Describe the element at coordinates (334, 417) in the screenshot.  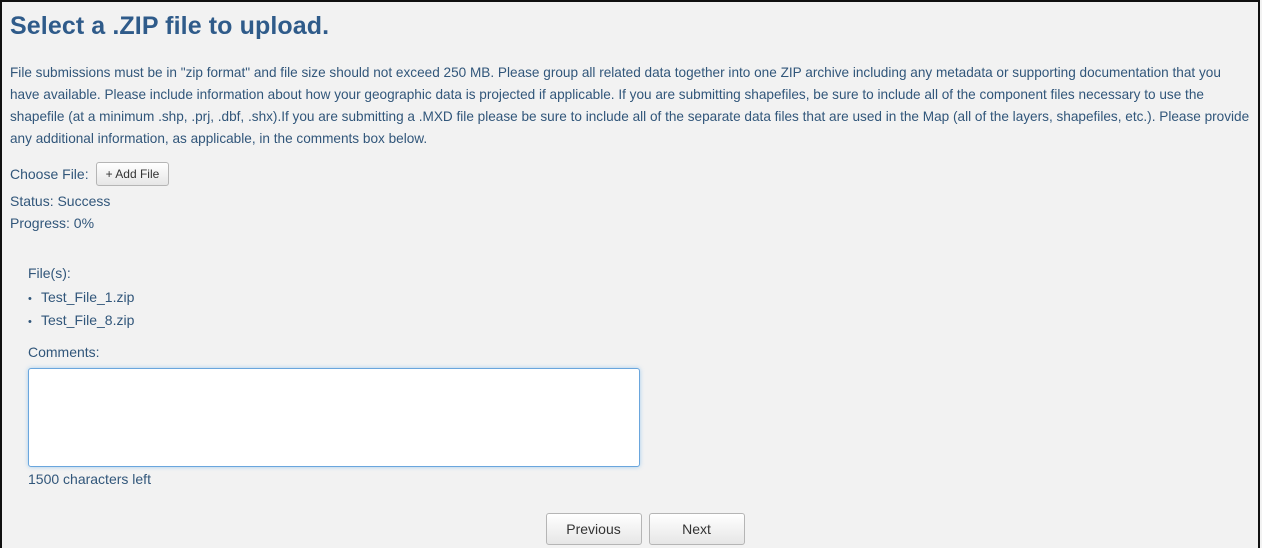
I see `comments-textarea` at that location.